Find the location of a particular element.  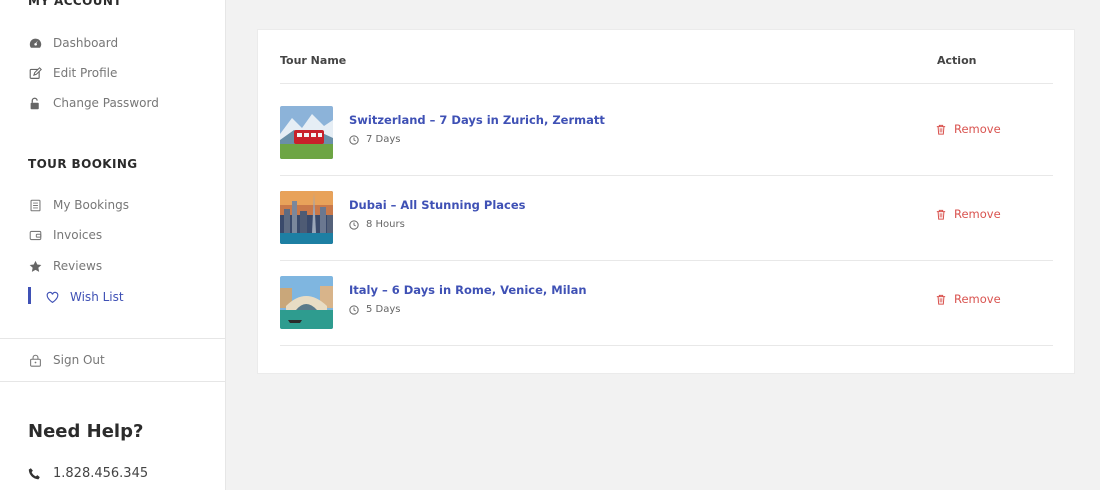

tour-title-link: Dubai – All Stunning Places is located at coordinates (437, 205).